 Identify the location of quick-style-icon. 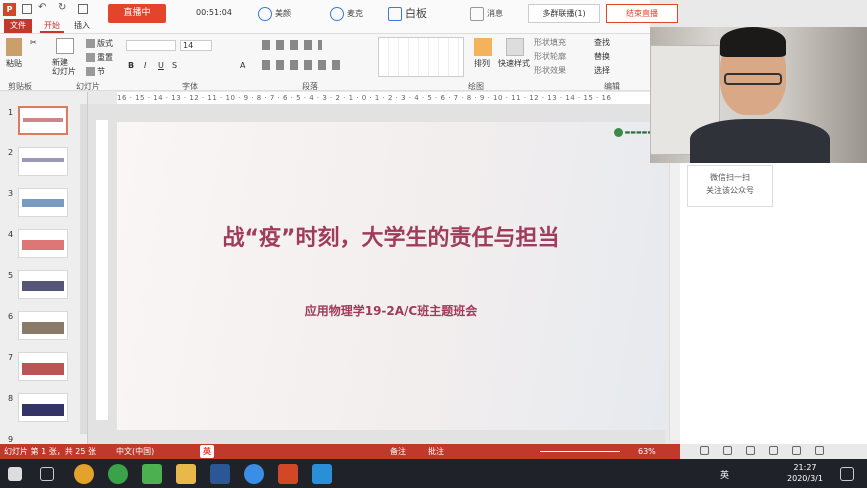
(515, 47).